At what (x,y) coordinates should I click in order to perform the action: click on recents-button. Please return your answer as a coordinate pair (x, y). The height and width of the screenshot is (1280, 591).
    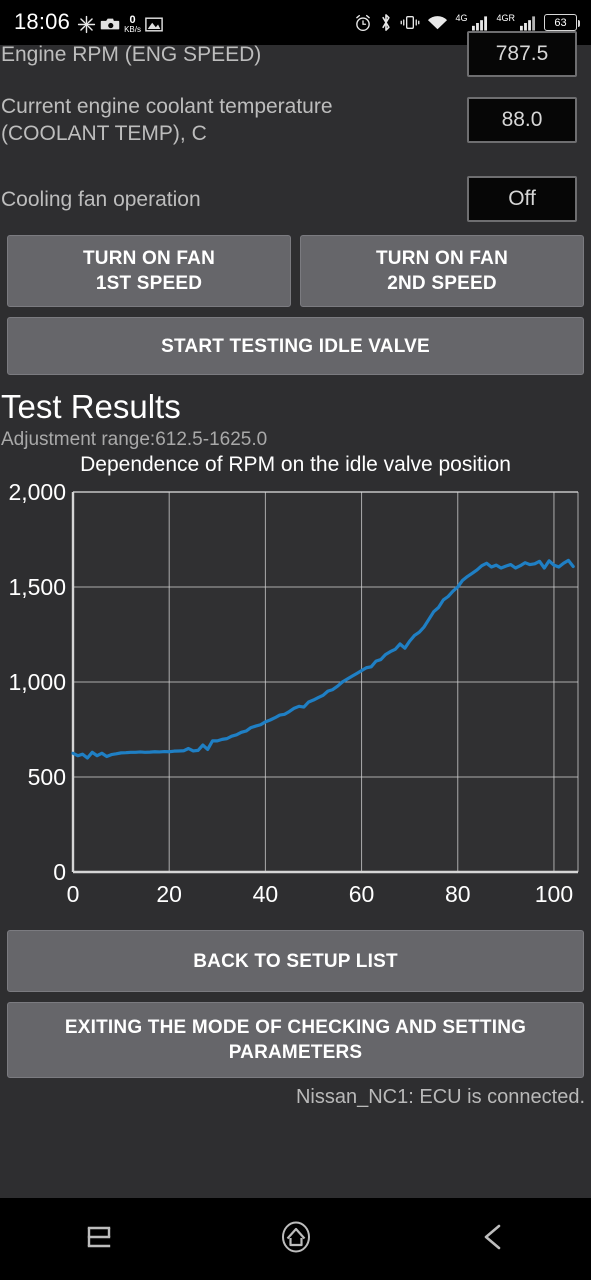
    Looking at the image, I should click on (99, 1239).